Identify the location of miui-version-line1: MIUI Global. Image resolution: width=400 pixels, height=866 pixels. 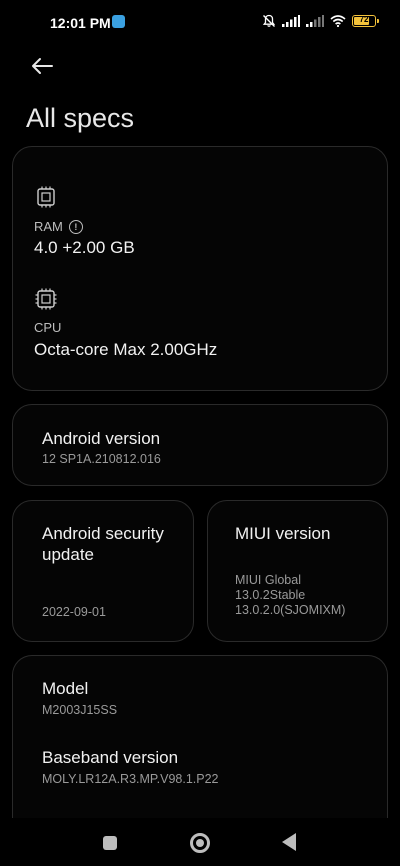
(268, 580).